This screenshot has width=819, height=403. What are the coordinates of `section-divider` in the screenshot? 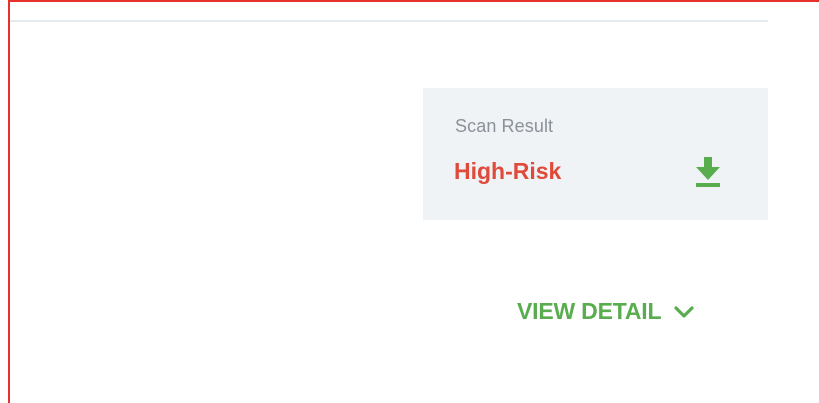 It's located at (389, 21).